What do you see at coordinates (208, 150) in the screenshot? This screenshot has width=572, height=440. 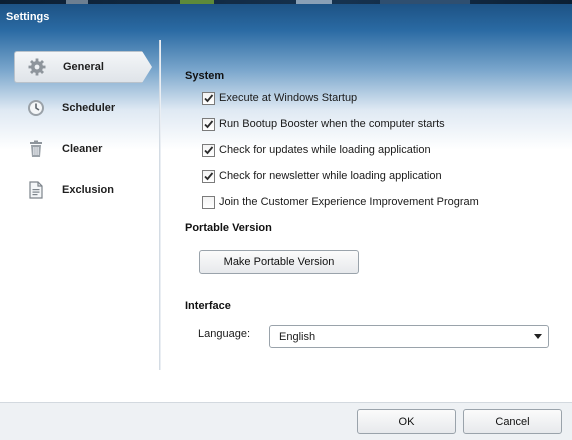 I see `check-updates-checkbox` at bounding box center [208, 150].